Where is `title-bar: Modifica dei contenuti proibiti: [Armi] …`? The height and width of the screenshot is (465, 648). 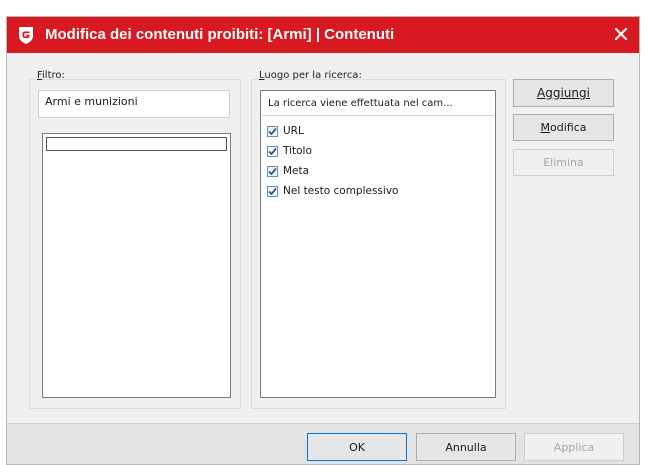
title-bar: Modifica dei contenuti proibiti: [Armi] … is located at coordinates (323, 35).